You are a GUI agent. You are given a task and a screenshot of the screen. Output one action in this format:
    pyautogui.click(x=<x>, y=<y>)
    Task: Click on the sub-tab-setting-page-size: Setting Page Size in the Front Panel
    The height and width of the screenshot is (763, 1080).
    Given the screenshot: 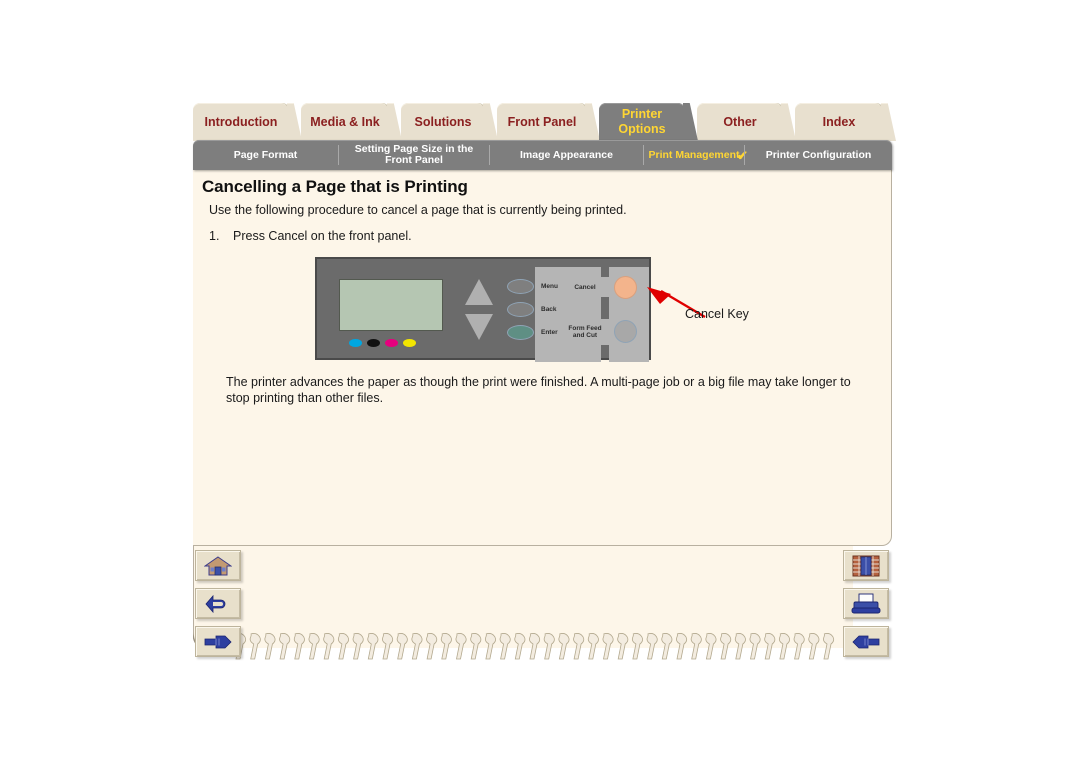 What is the action you would take?
    pyautogui.click(x=414, y=155)
    